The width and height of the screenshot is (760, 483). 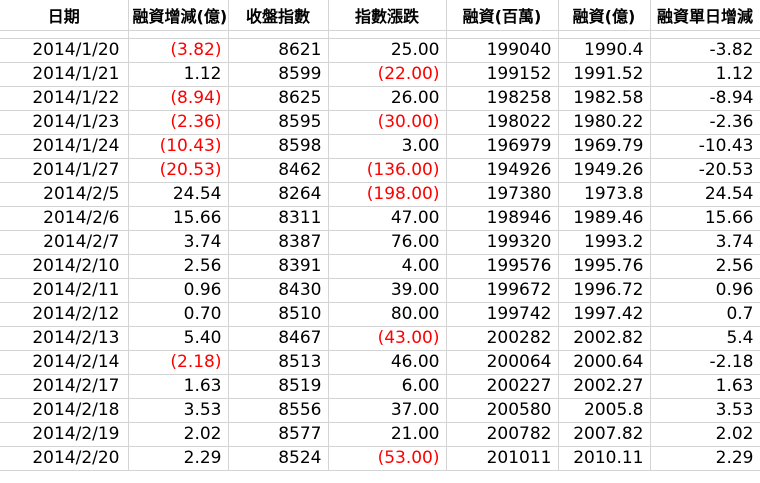 I want to click on cell-margin-yi: 1989.46, so click(x=604, y=218).